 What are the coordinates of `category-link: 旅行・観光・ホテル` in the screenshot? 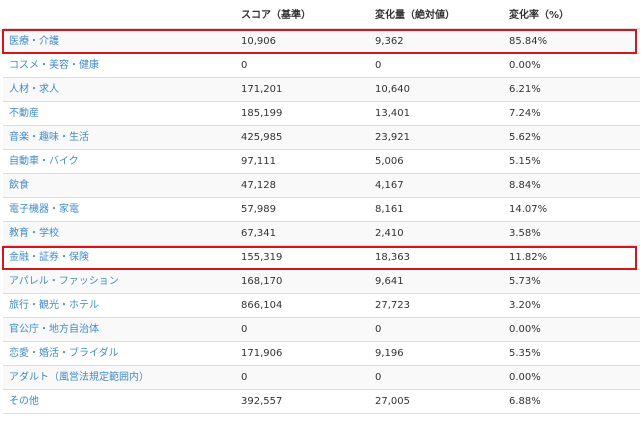 It's located at (54, 305).